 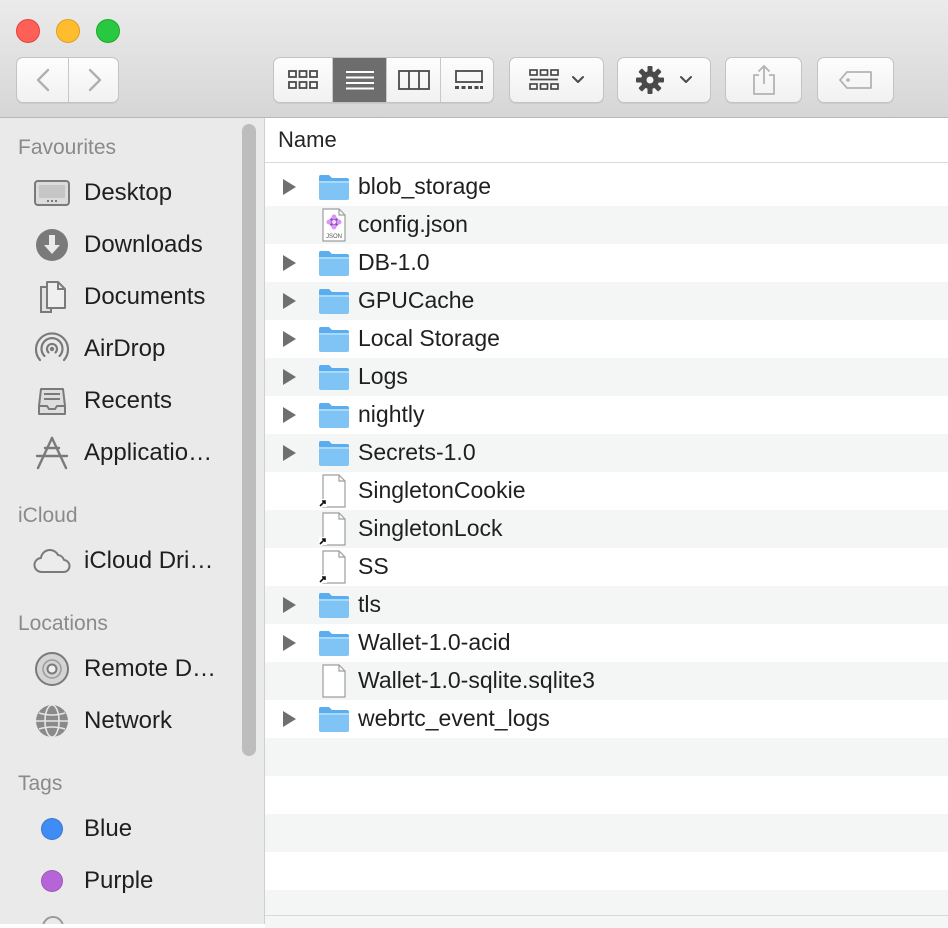 I want to click on file-name: Wallet-1.0-acid, so click(x=434, y=642).